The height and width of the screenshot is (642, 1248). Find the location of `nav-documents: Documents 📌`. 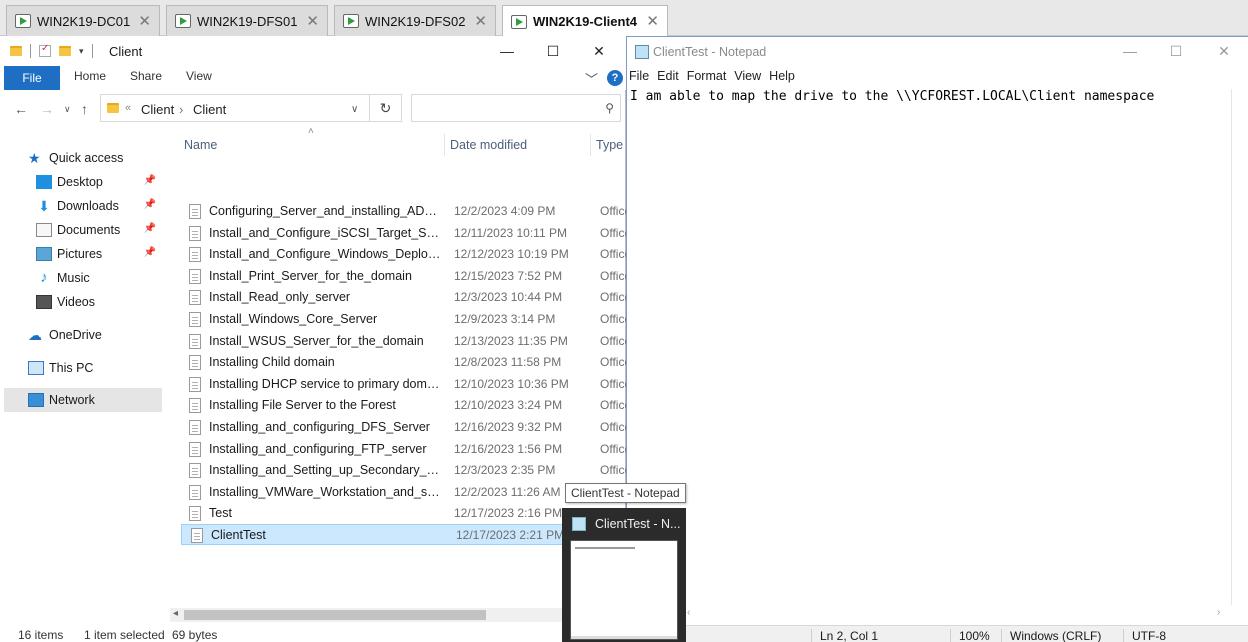

nav-documents: Documents 📌 is located at coordinates (99, 230).